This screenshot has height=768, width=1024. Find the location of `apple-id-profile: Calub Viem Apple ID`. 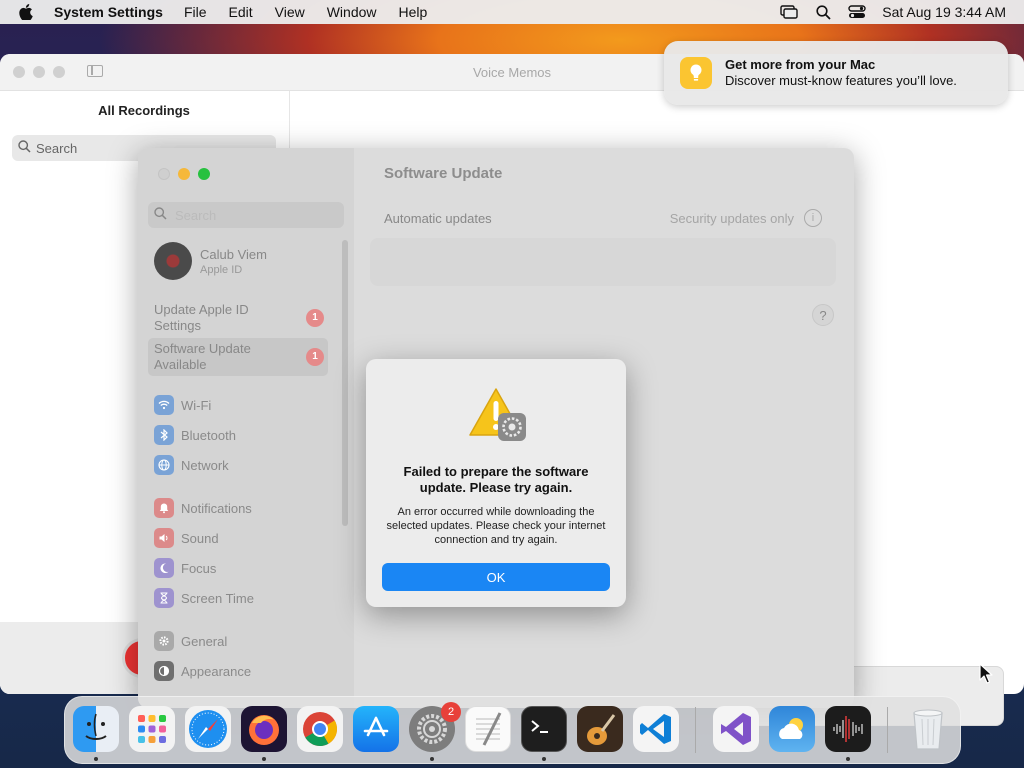

apple-id-profile: Calub Viem Apple ID is located at coordinates (210, 261).